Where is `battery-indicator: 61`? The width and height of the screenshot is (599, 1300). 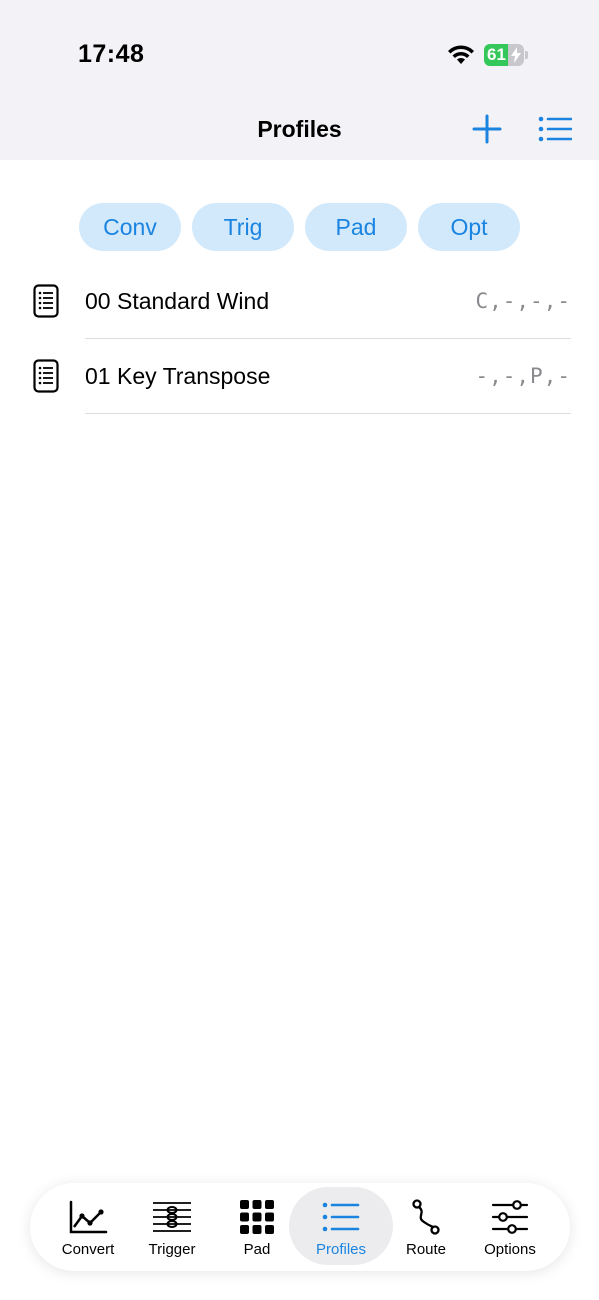
battery-indicator: 61 is located at coordinates (506, 55).